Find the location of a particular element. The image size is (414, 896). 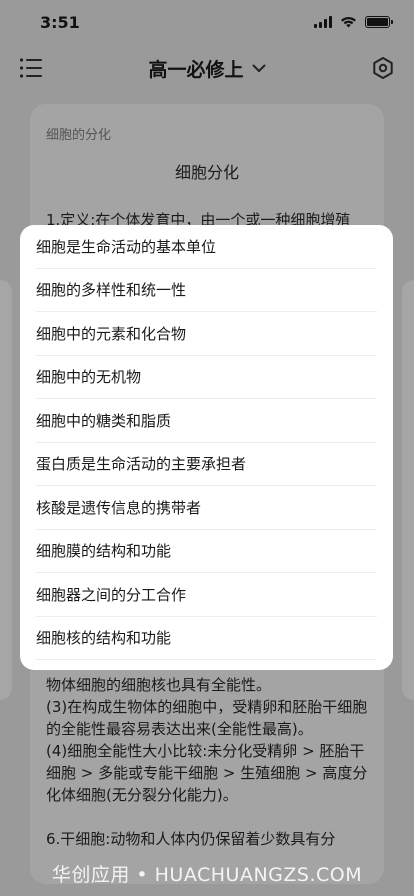

nav-title: 高一必修上 is located at coordinates (196, 69).